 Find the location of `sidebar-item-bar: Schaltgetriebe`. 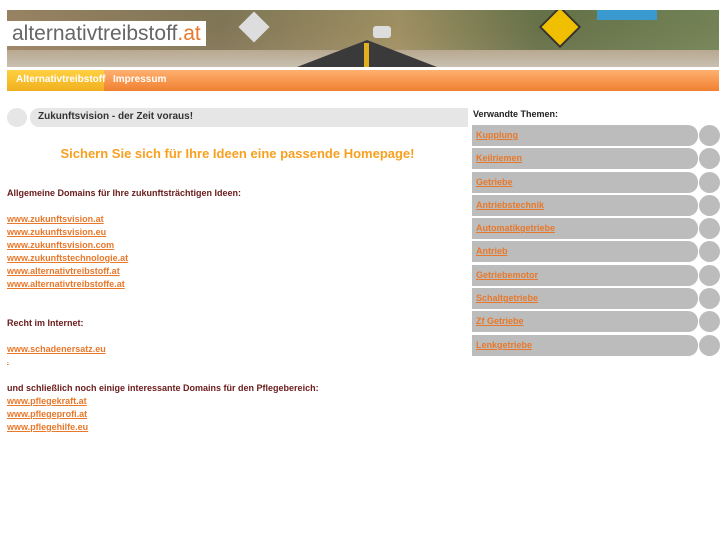

sidebar-item-bar: Schaltgetriebe is located at coordinates (585, 299).